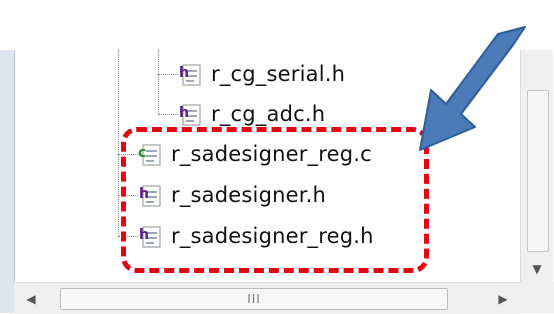 This screenshot has height=314, width=554. I want to click on tree-item-r-cg-serial-h: h r_cg_serial.h, so click(261, 74).